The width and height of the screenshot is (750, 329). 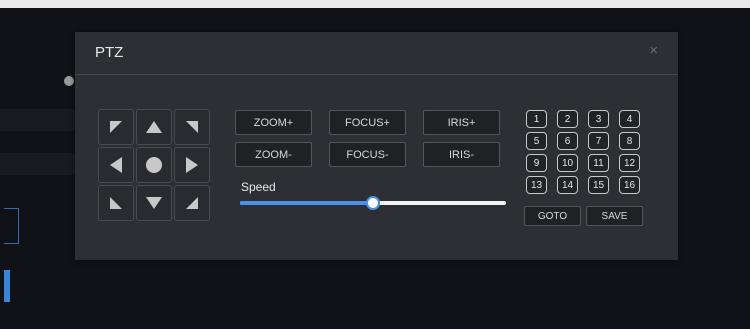 What do you see at coordinates (653, 50) in the screenshot?
I see `close-icon: ×` at bounding box center [653, 50].